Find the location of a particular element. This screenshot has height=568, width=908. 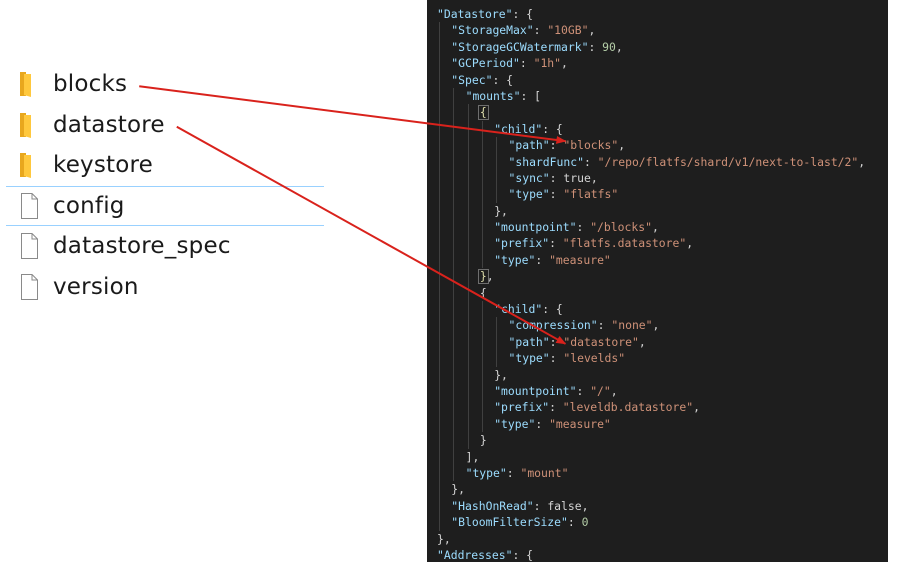

code-text: "path": "blocks", is located at coordinates (567, 145).